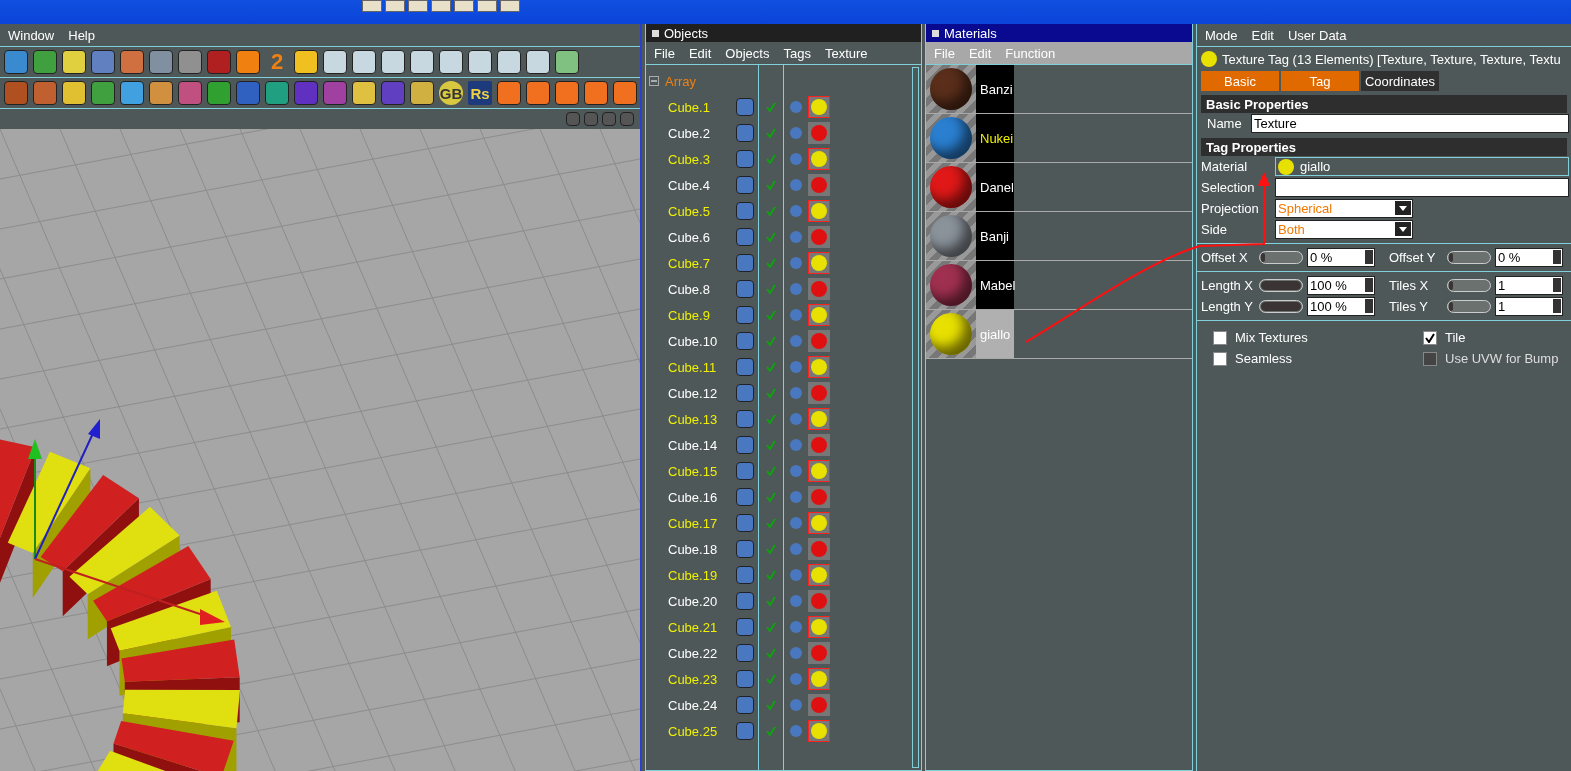 The height and width of the screenshot is (771, 1571). I want to click on material-name: Banji, so click(995, 236).